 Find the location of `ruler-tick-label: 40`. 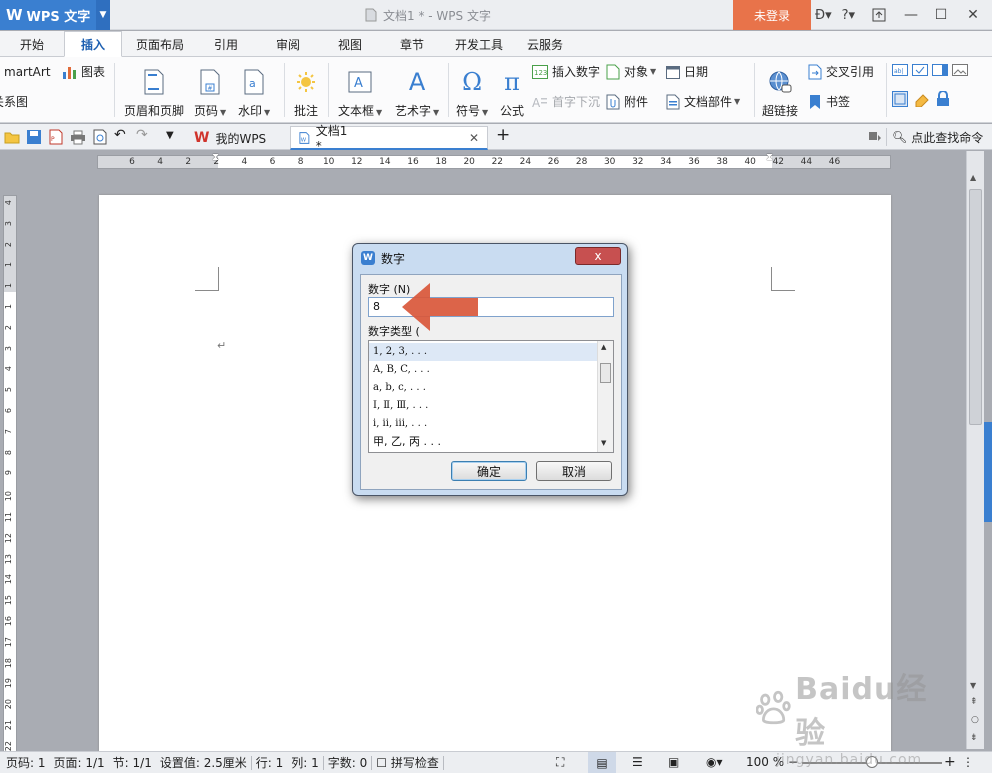

ruler-tick-label: 40 is located at coordinates (750, 162).